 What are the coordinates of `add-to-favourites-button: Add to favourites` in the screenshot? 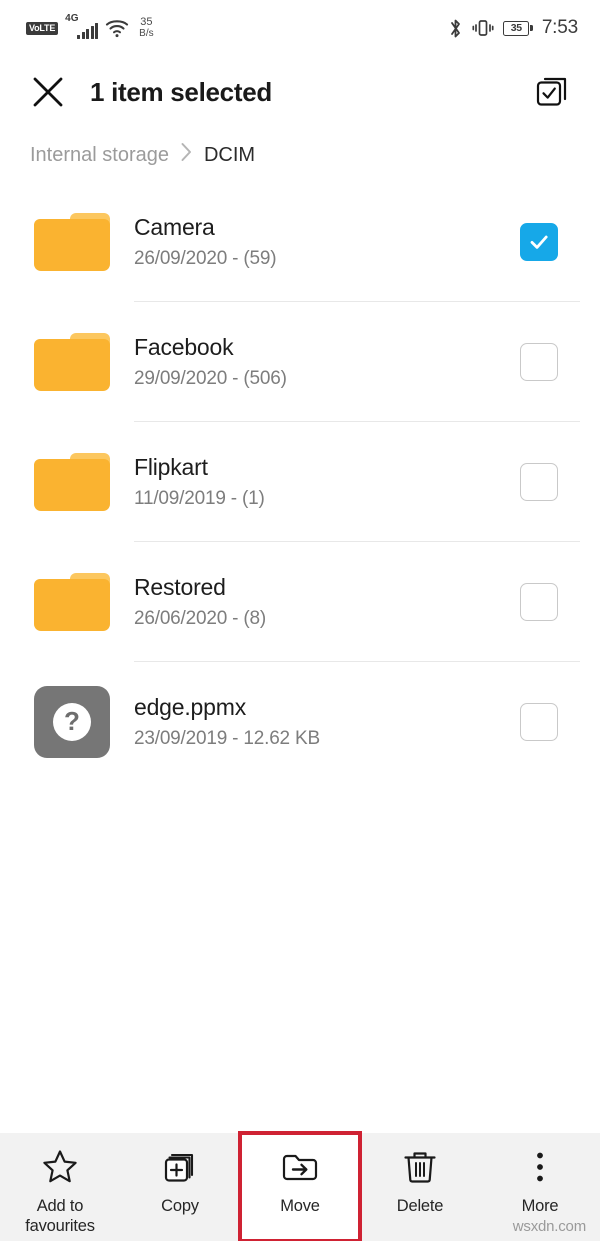 It's located at (60, 1187).